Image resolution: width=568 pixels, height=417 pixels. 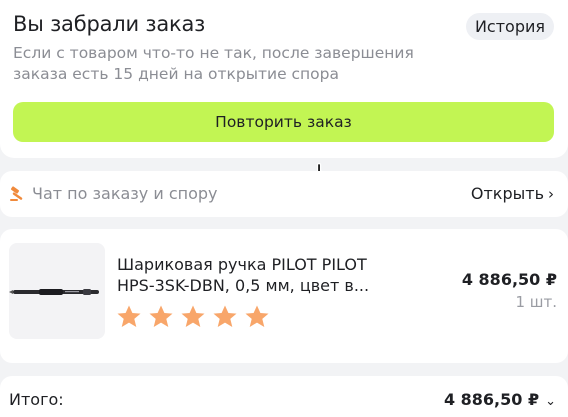 What do you see at coordinates (36, 399) in the screenshot?
I see `total-label: Итого:` at bounding box center [36, 399].